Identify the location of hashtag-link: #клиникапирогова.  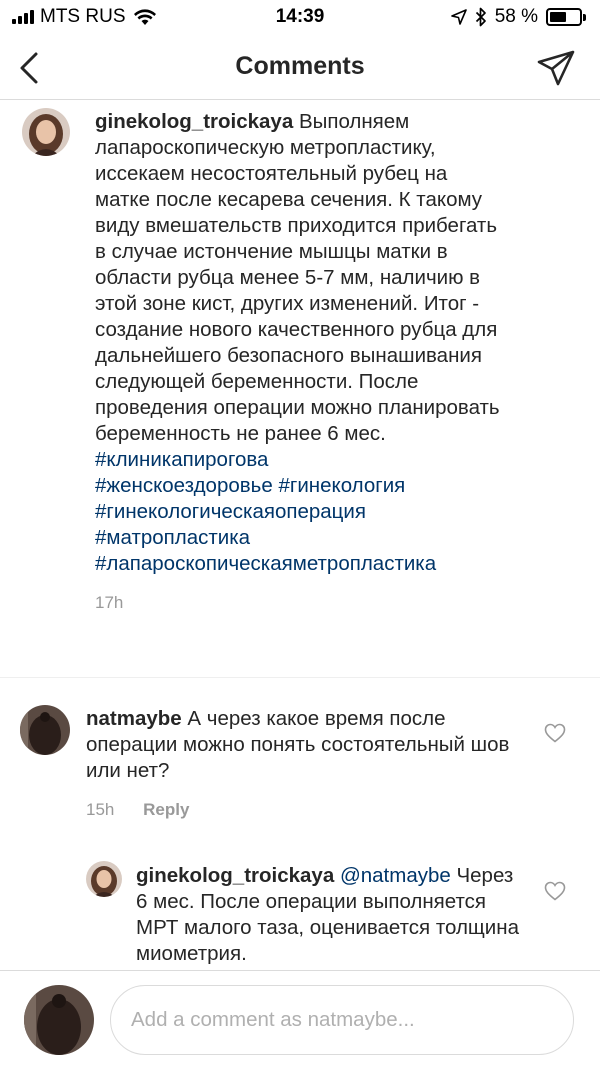
(181, 459).